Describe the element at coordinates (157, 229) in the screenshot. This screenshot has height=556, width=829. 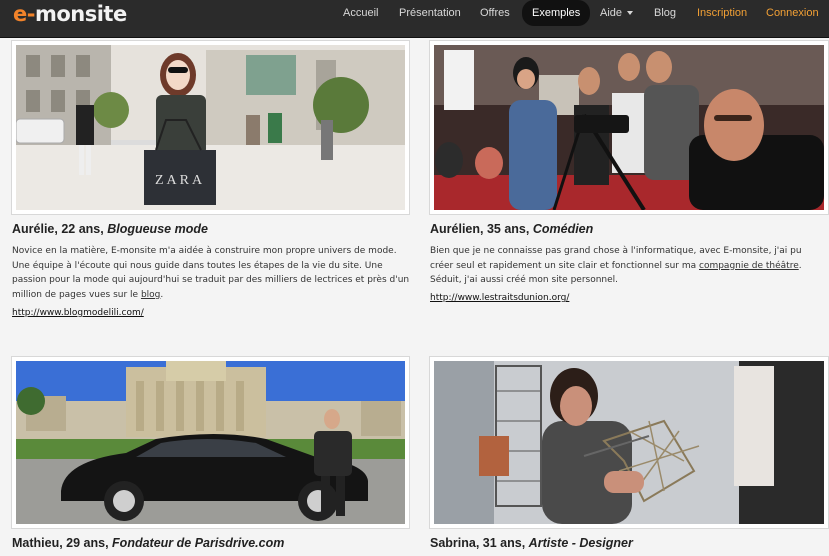
I see `person-role: Blogueuse mode` at that location.